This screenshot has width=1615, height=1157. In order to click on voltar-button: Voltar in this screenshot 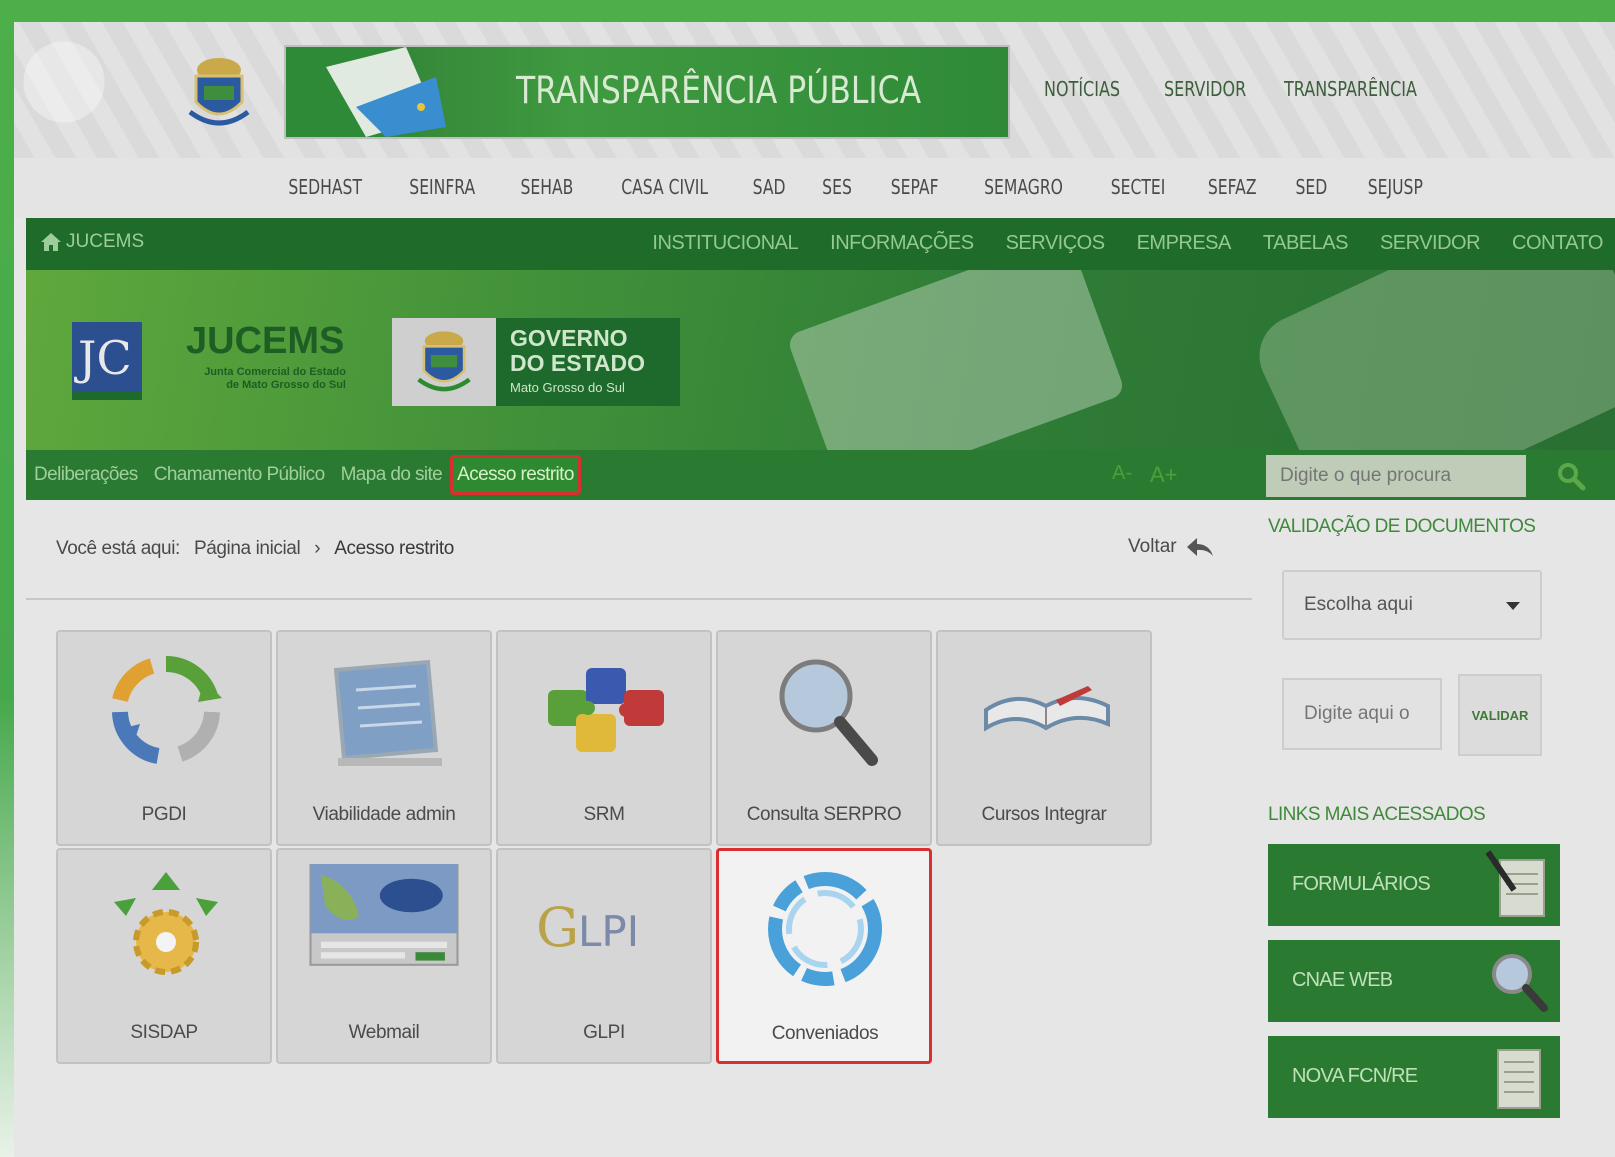, I will do `click(1171, 547)`.